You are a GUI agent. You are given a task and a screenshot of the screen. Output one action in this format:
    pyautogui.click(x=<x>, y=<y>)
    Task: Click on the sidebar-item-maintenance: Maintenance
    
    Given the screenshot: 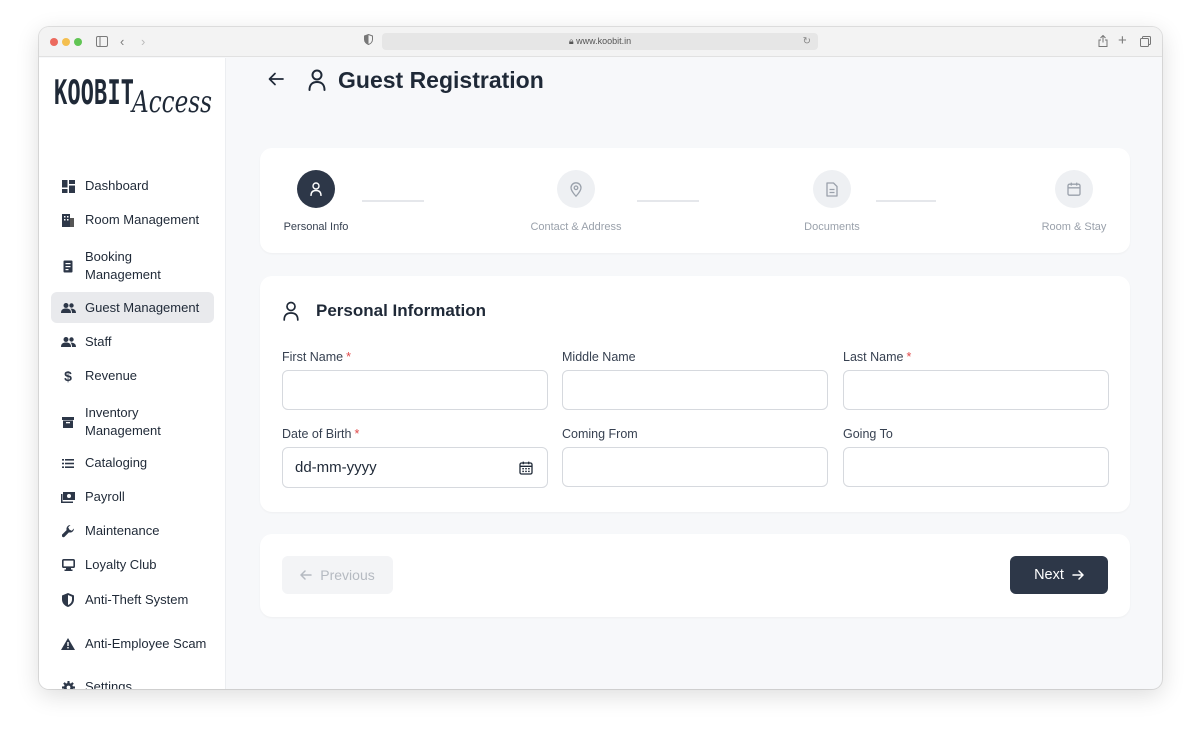 What is the action you would take?
    pyautogui.click(x=132, y=531)
    